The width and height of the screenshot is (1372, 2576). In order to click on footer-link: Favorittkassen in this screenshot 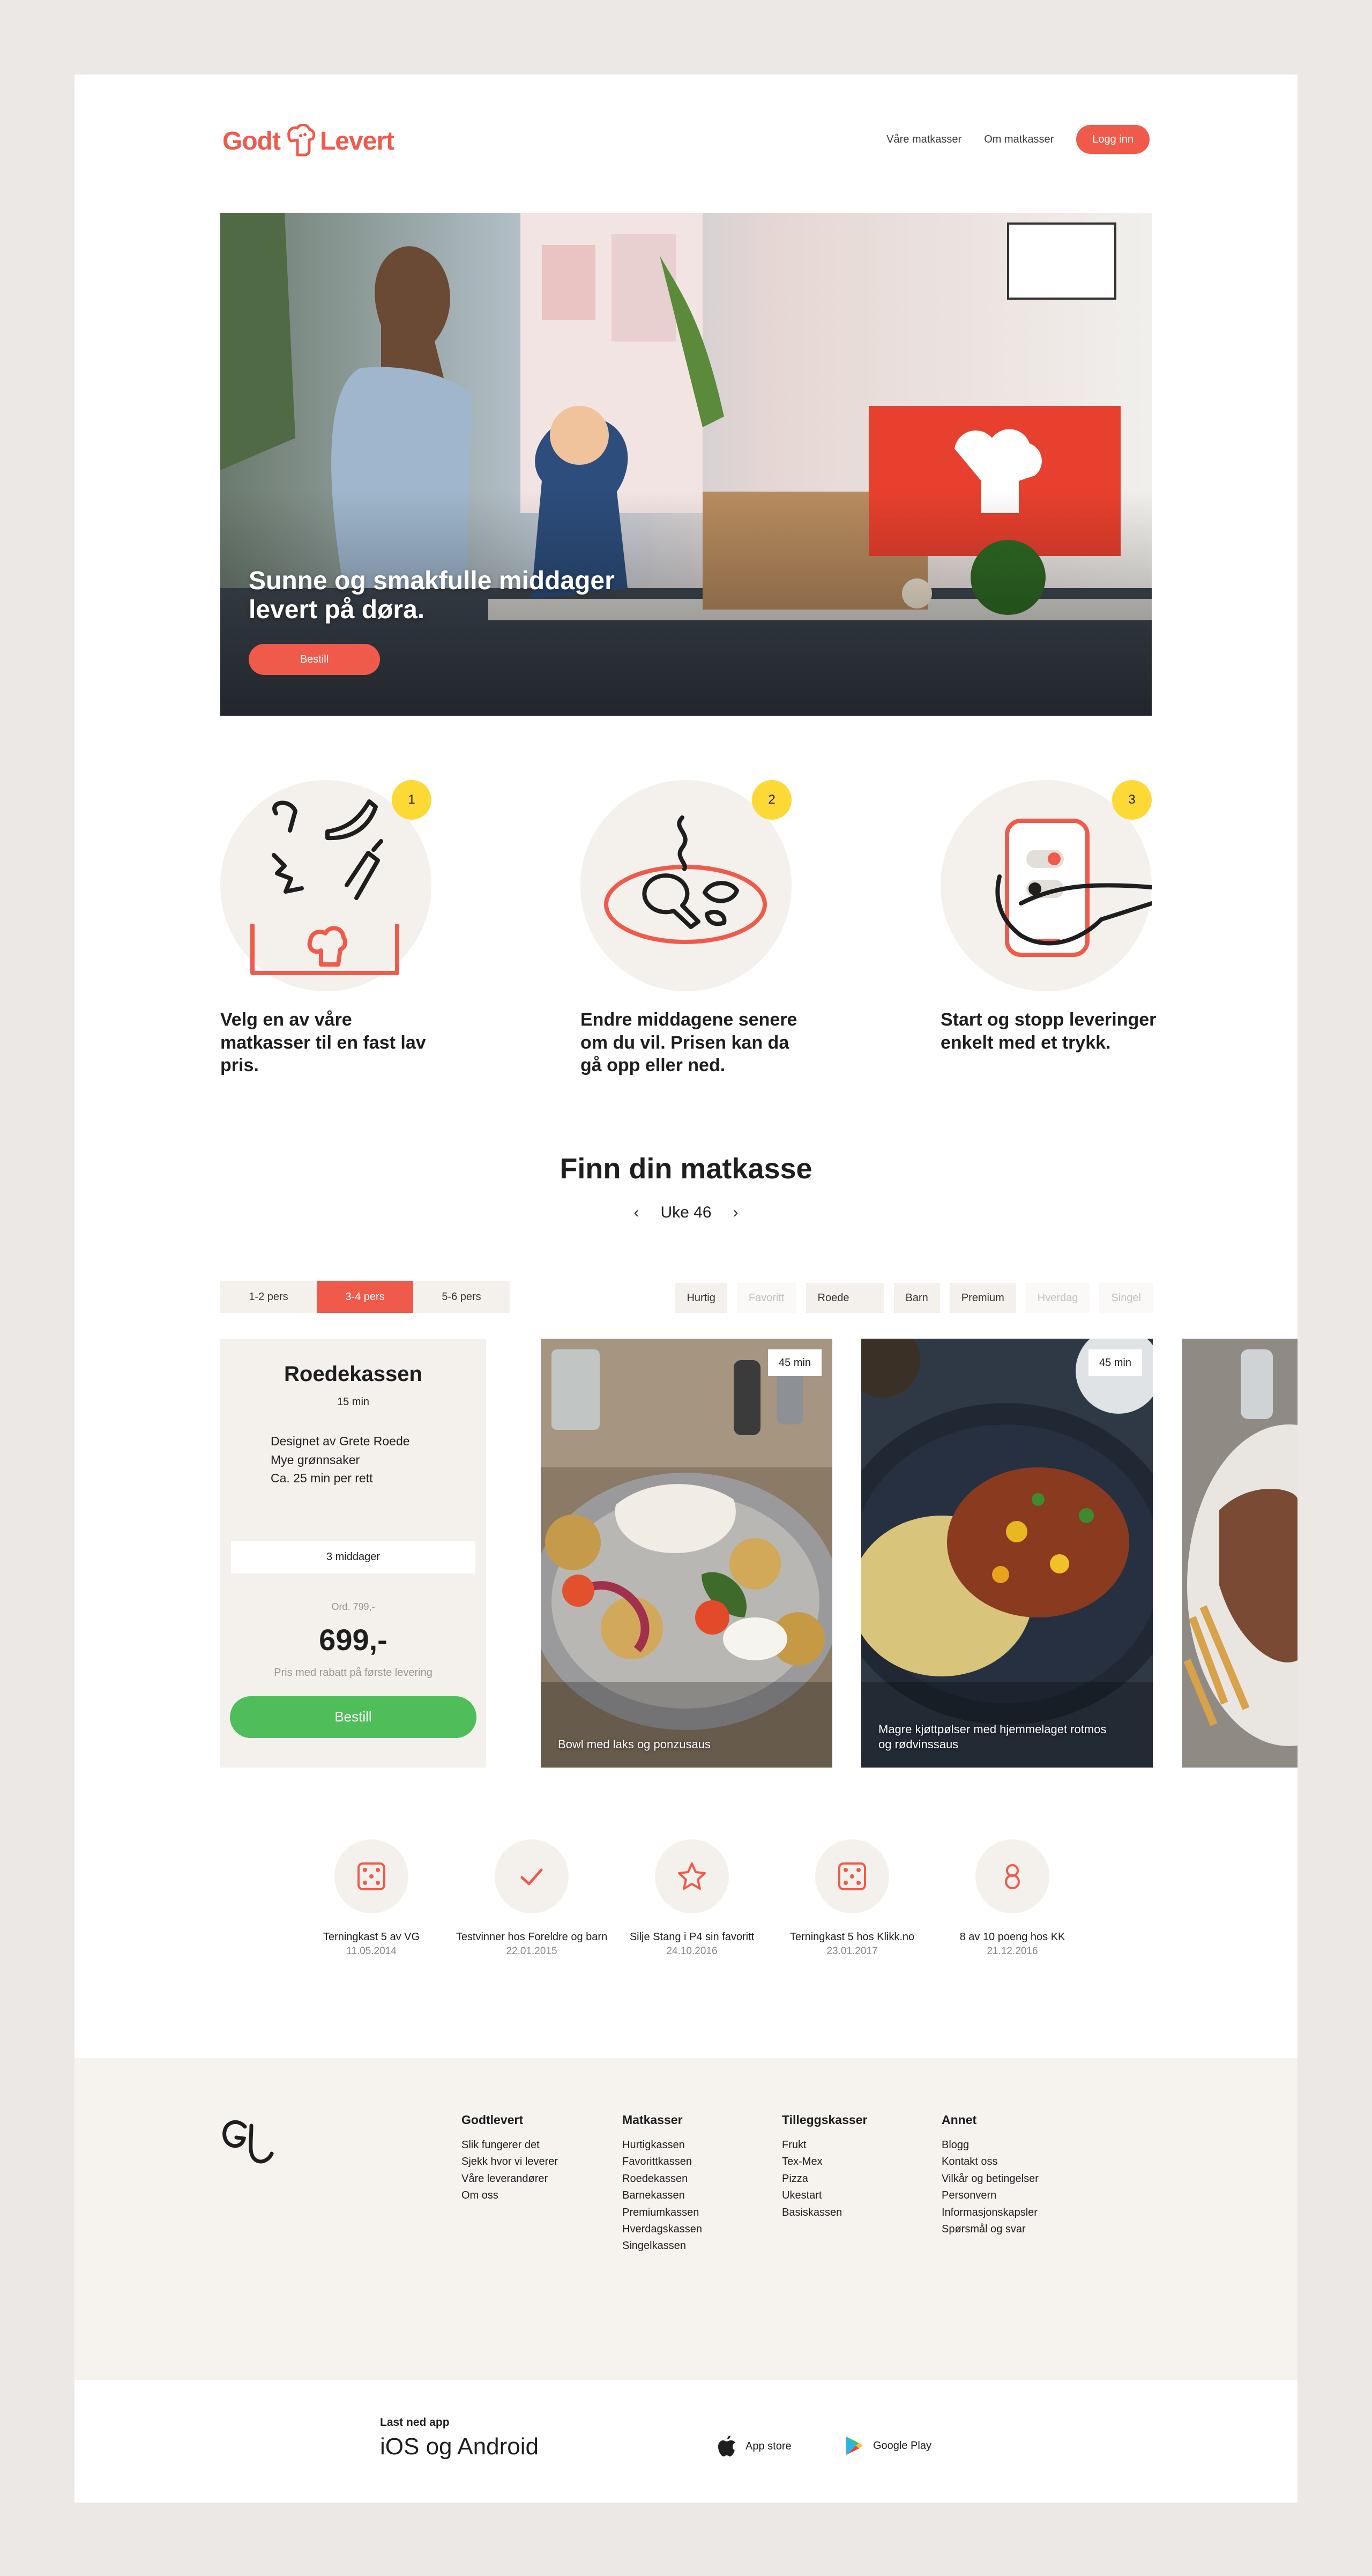, I will do `click(662, 2162)`.